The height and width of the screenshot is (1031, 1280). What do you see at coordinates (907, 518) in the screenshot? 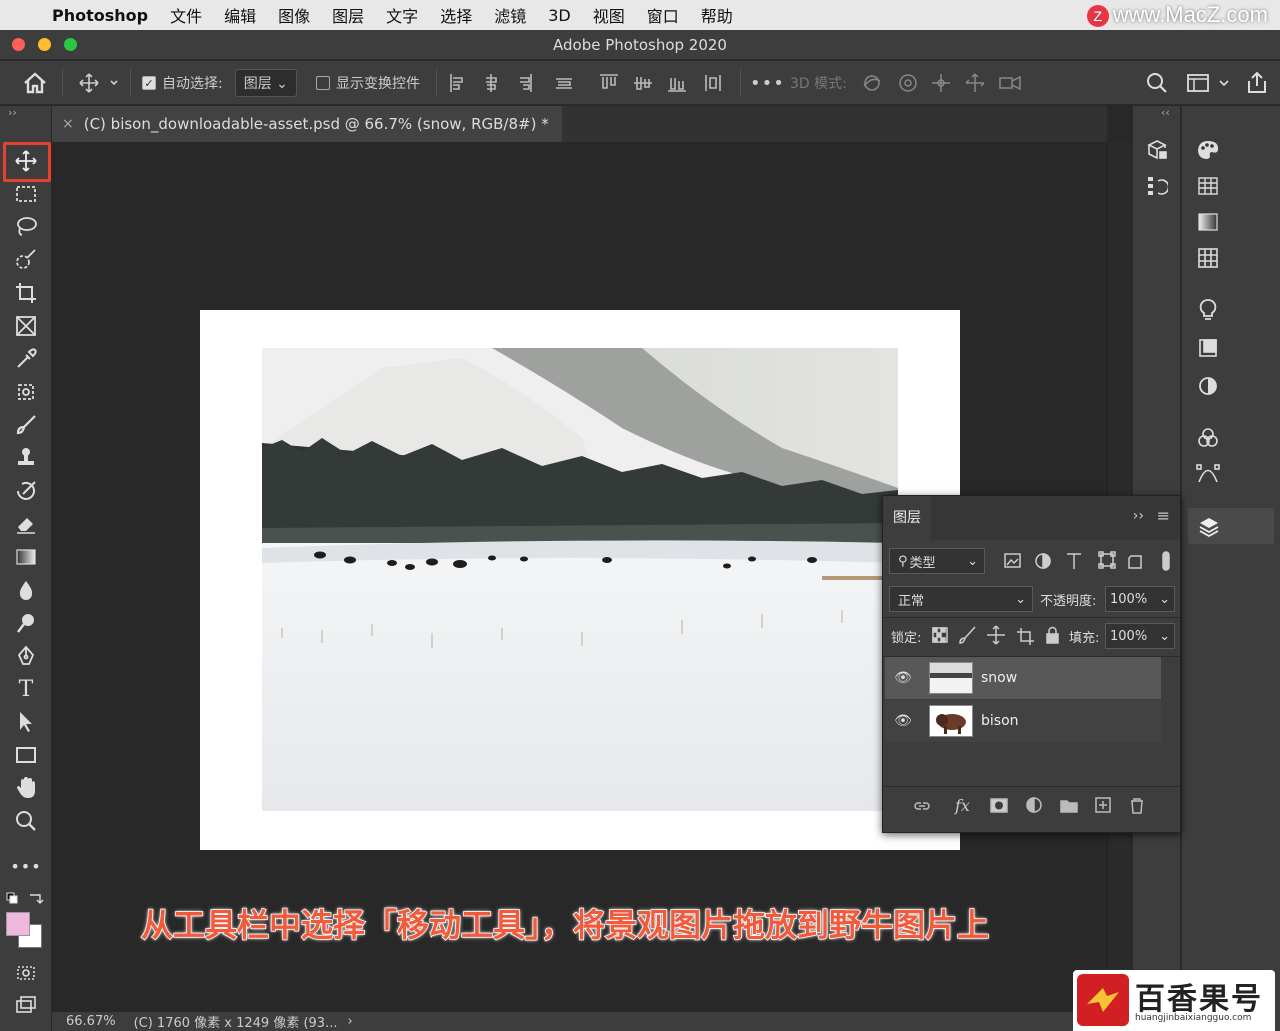
I see `layers-panel-title: 图层` at bounding box center [907, 518].